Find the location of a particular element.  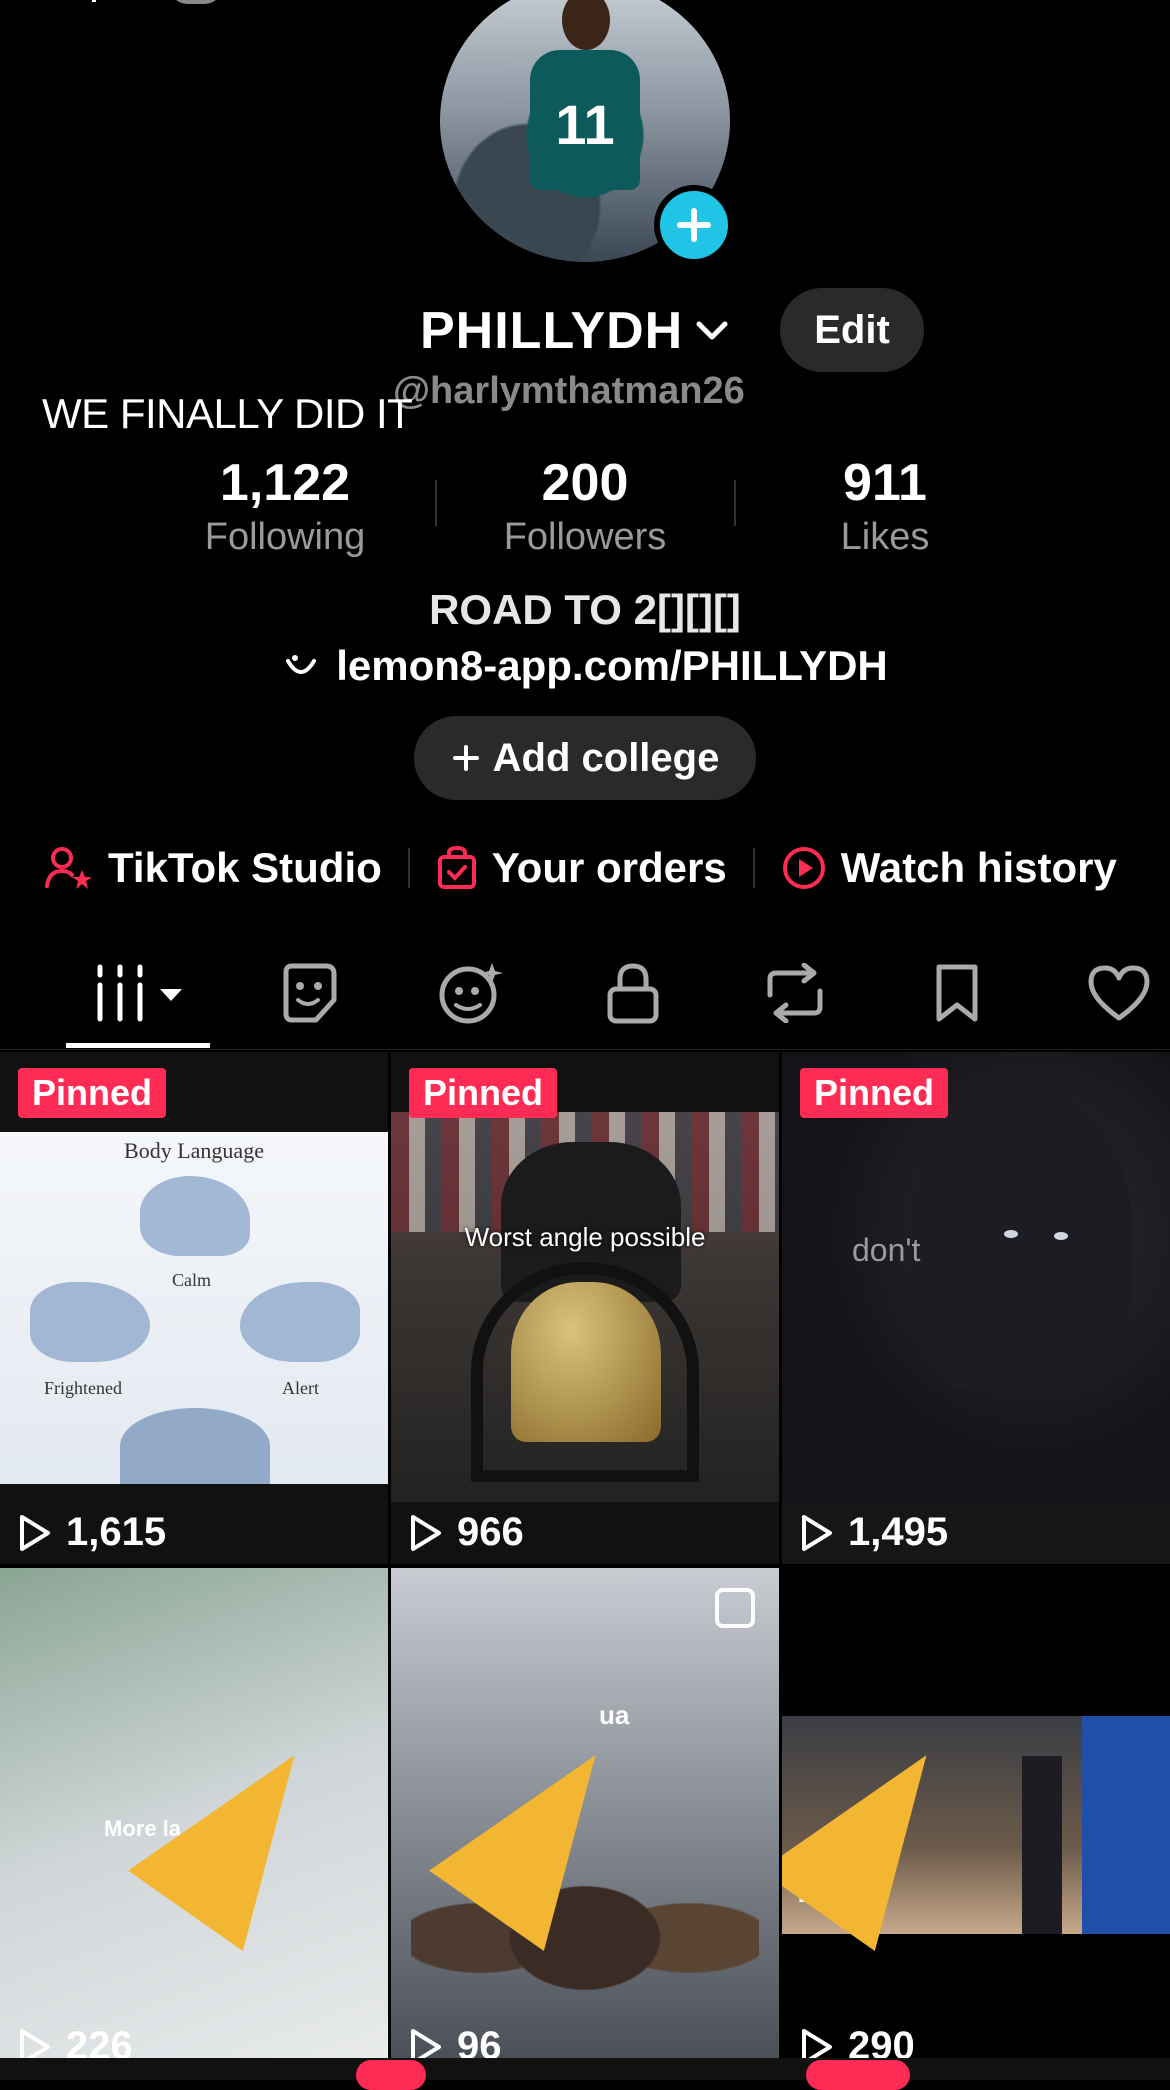

watch-history-link: Watch history is located at coordinates (949, 868).